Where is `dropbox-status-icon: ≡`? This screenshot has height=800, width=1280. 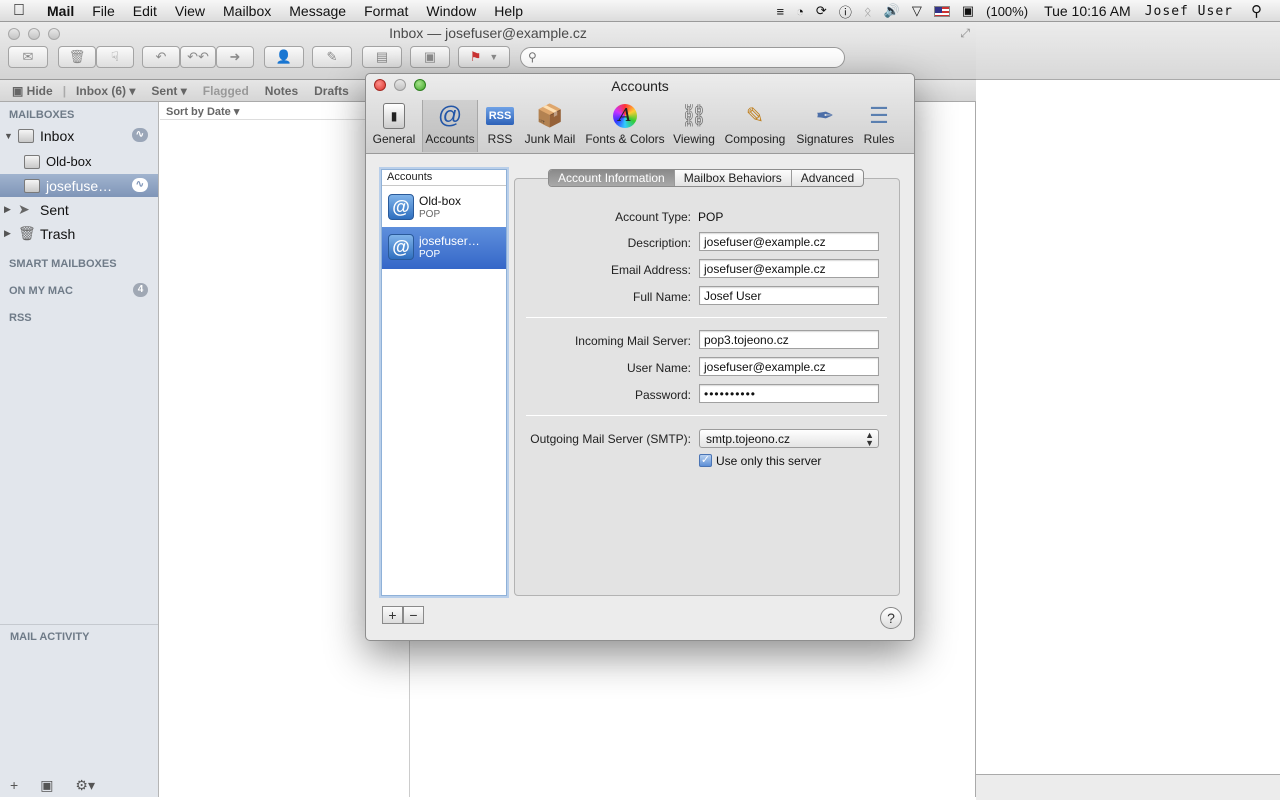
dropbox-status-icon: ≡ is located at coordinates (780, 11).